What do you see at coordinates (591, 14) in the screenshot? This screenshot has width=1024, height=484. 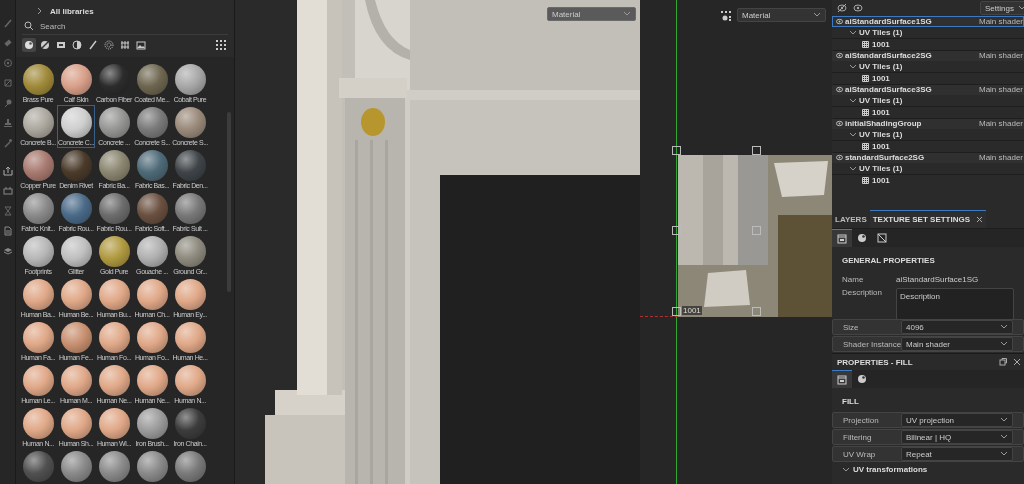 I see `material-mode-dropdown: Material` at bounding box center [591, 14].